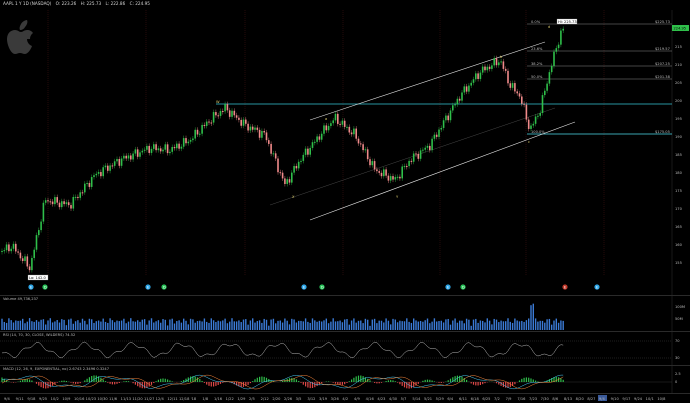 Image resolution: width=690 pixels, height=403 pixels. I want to click on time-axis-label: 1/22, so click(230, 399).